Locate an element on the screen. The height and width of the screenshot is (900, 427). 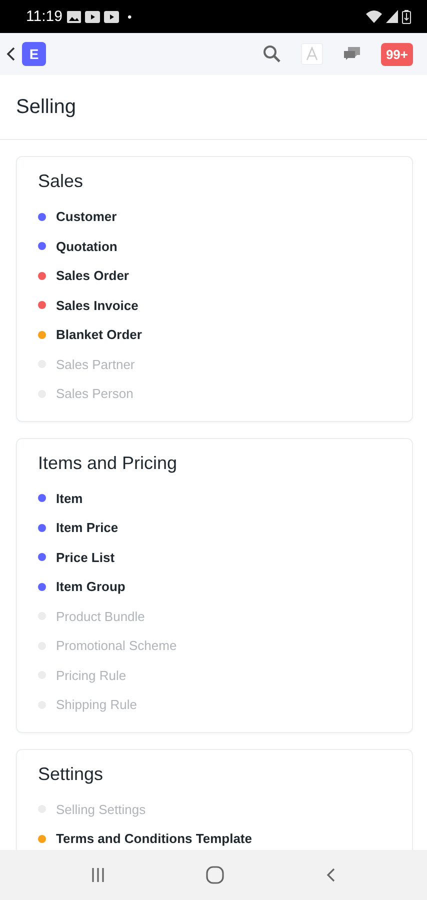
shortcut-link: Customer is located at coordinates (86, 216).